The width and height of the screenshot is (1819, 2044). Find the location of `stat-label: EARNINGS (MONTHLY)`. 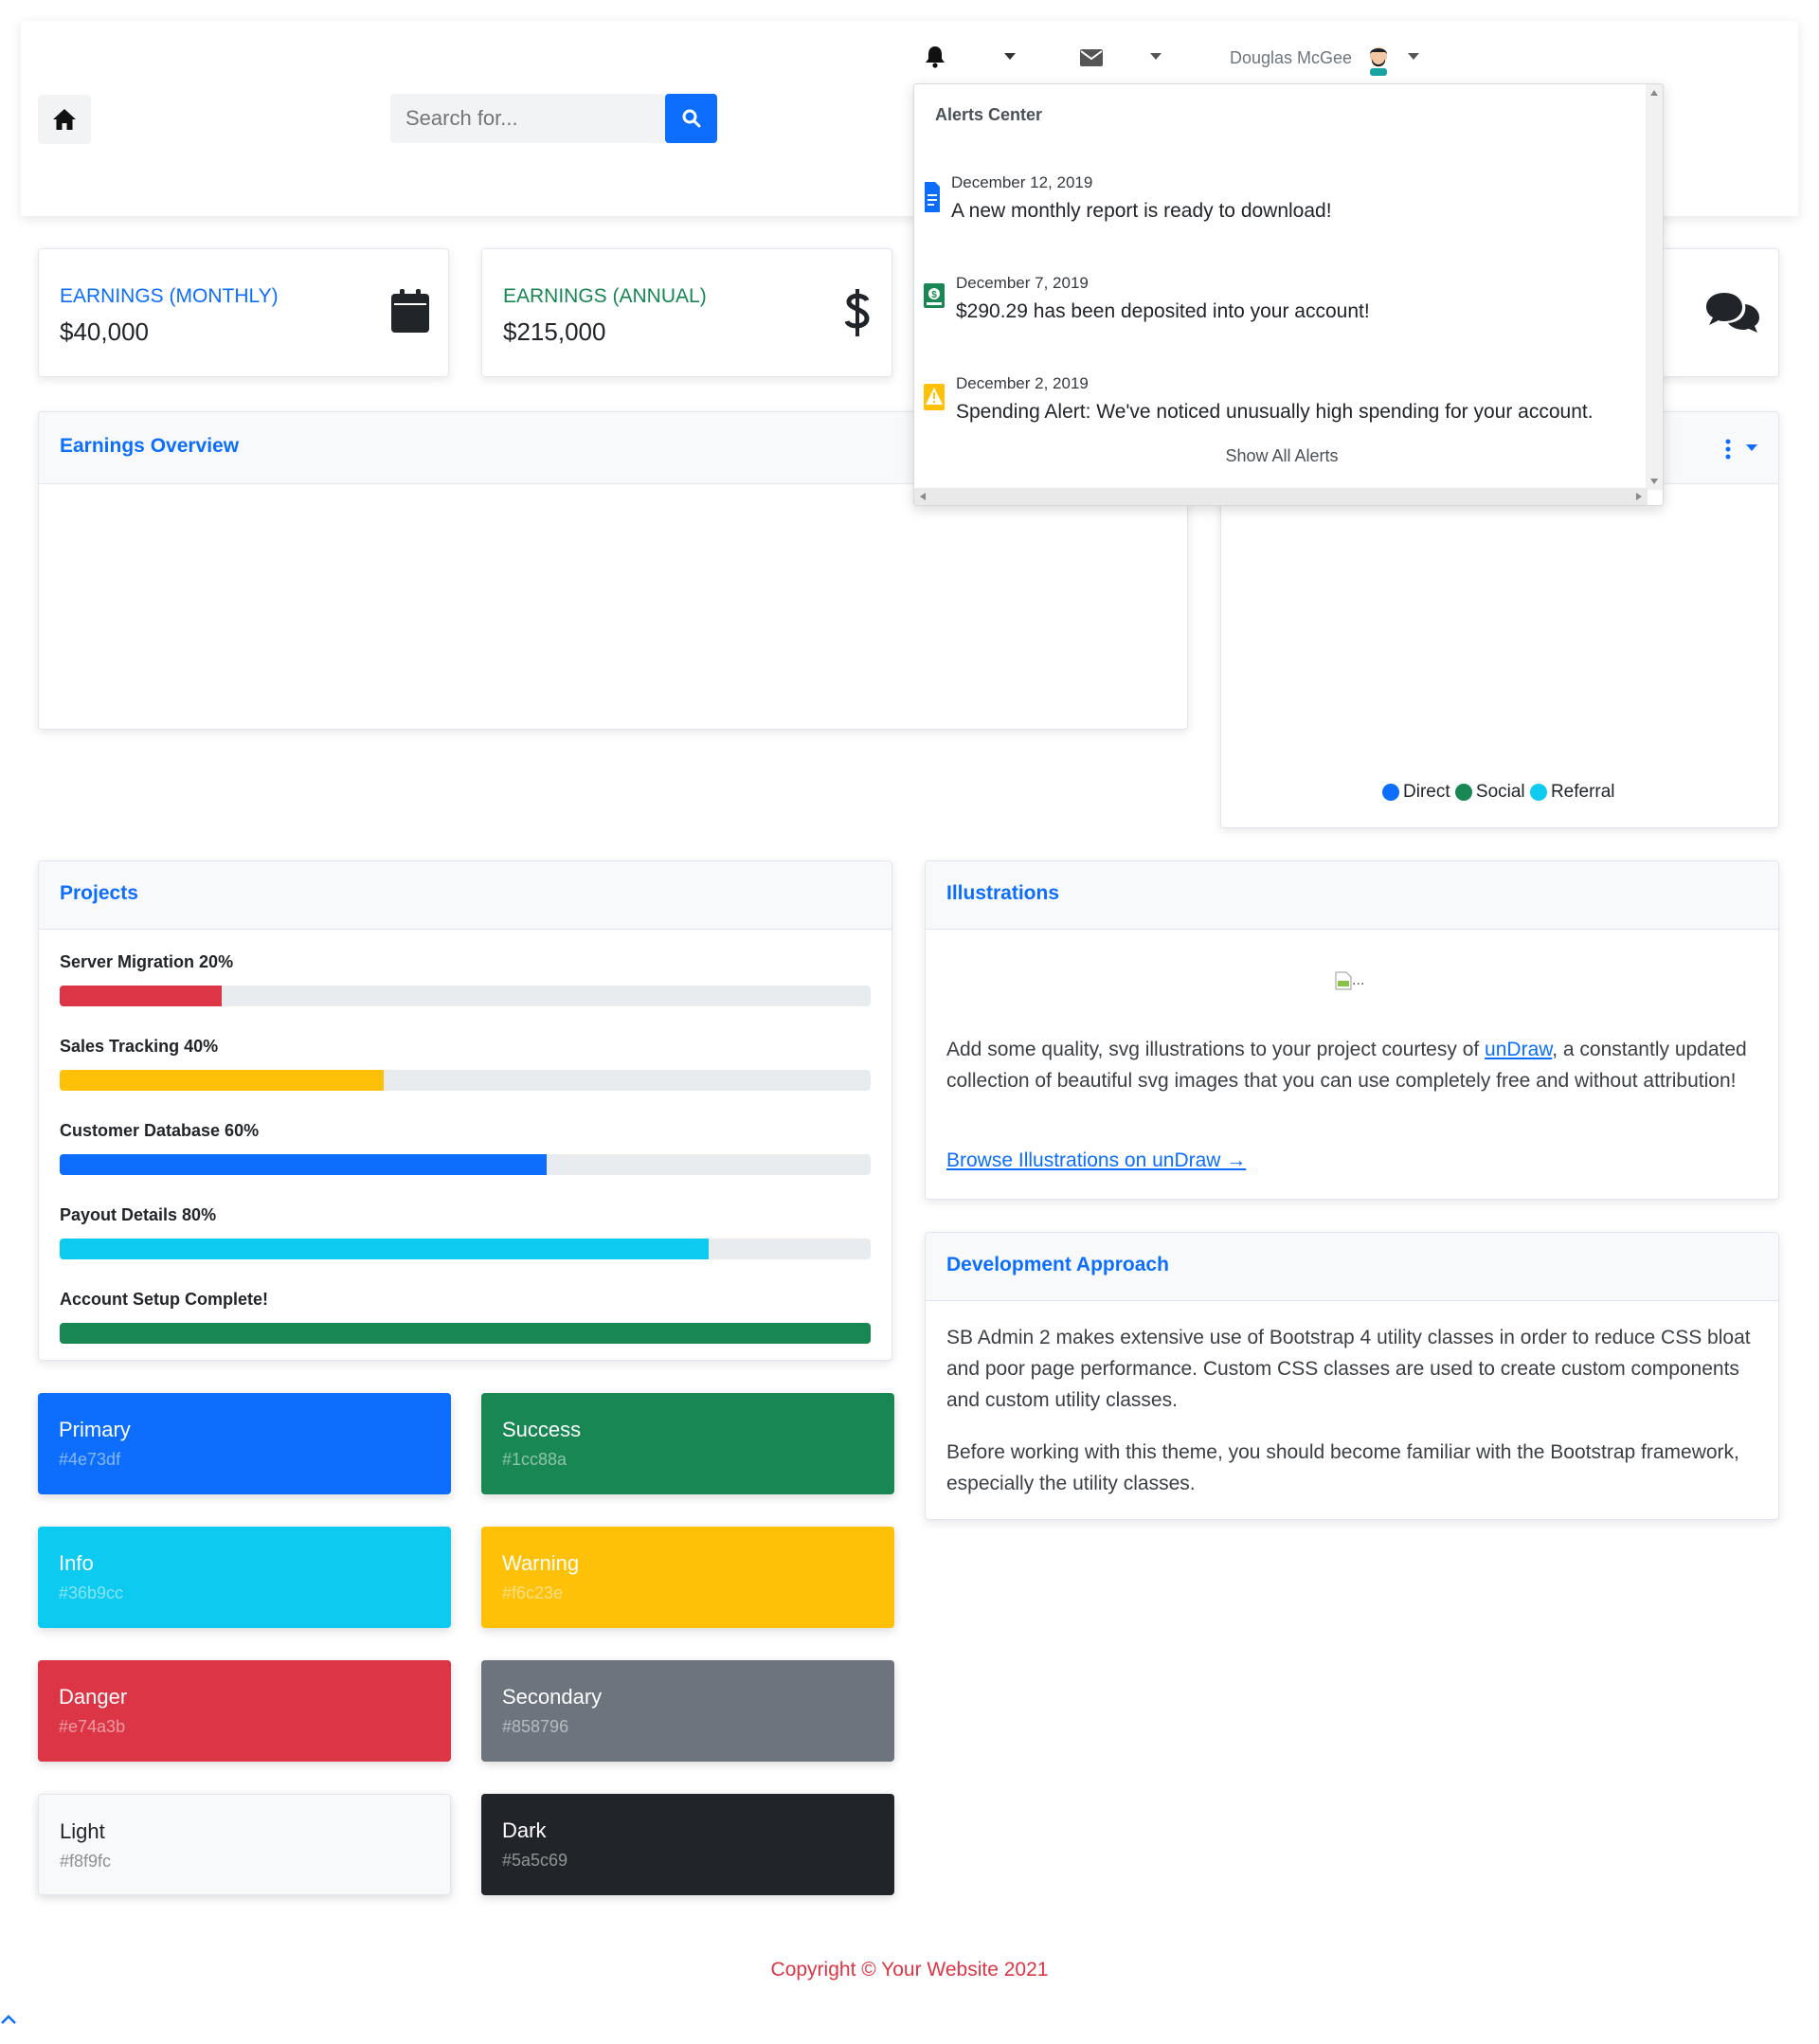

stat-label: EARNINGS (MONTHLY) is located at coordinates (169, 296).